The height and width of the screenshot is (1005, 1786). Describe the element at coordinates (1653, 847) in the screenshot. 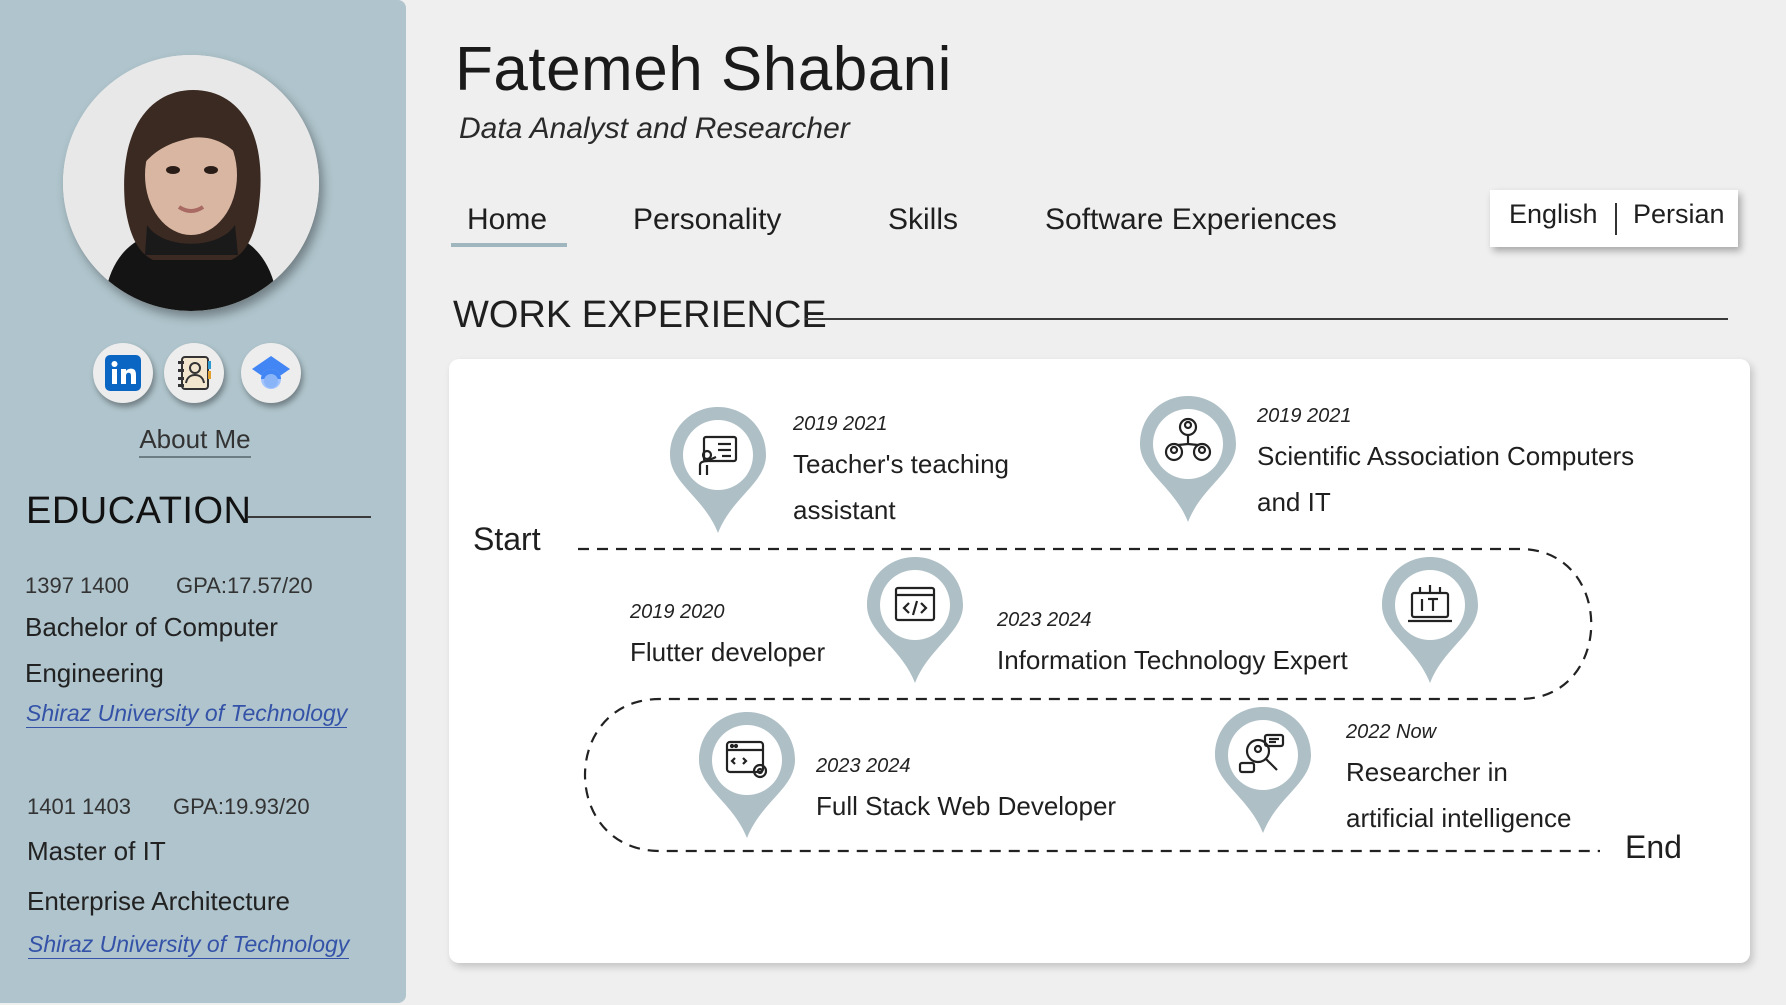

I see `timeline-end-label: End` at that location.